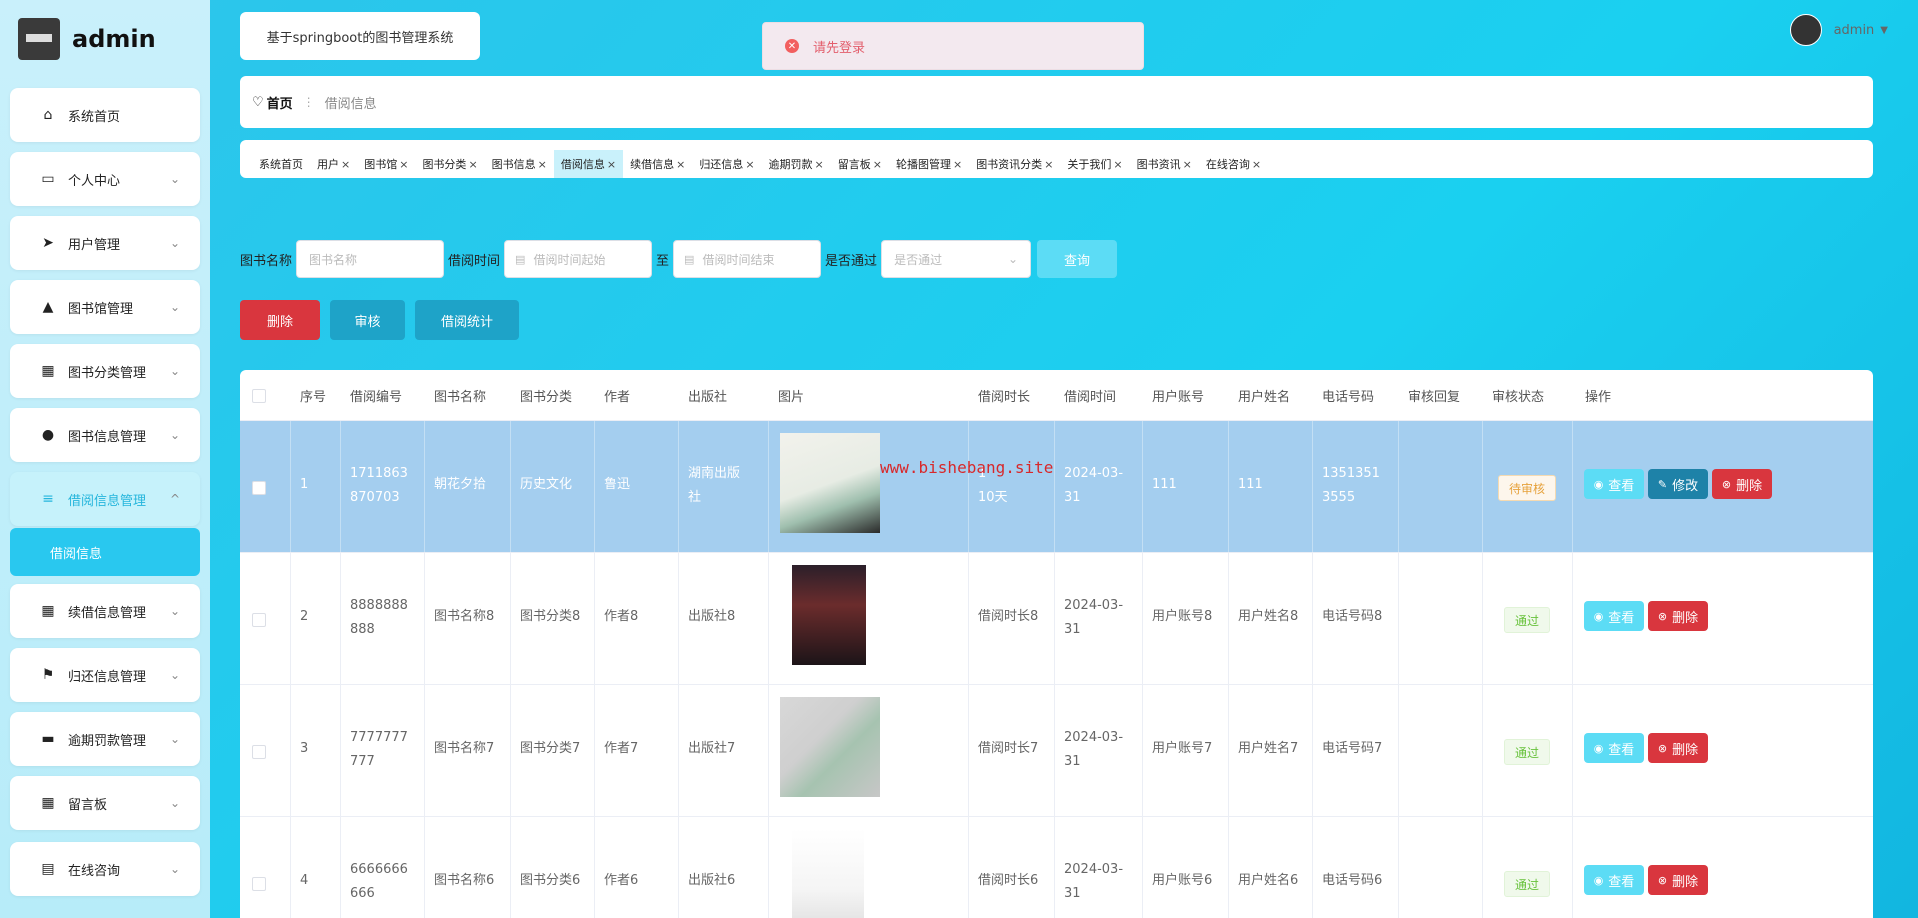  What do you see at coordinates (1233, 164) in the screenshot?
I see `tab-14: 在线咨询 ×` at bounding box center [1233, 164].